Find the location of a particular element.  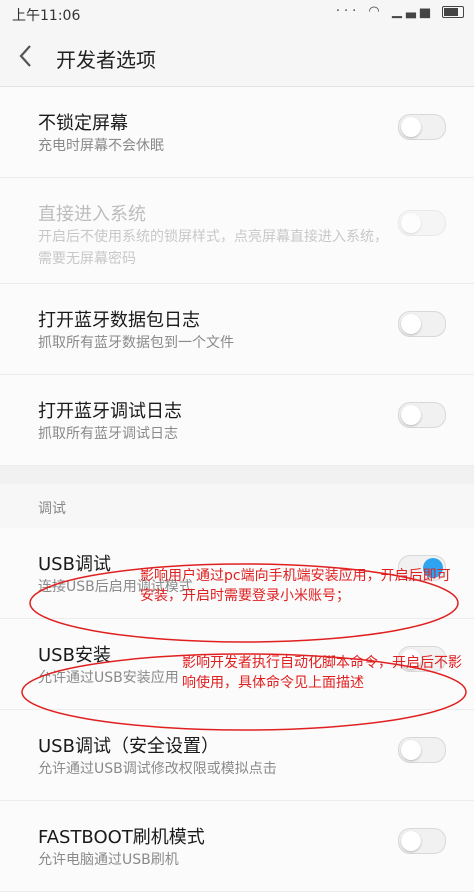

annotation-text-usb-install: 影响用户通过pc端向手机端安装应用，开启后即可安装，开启时需要登录小米账号； is located at coordinates (295, 586).